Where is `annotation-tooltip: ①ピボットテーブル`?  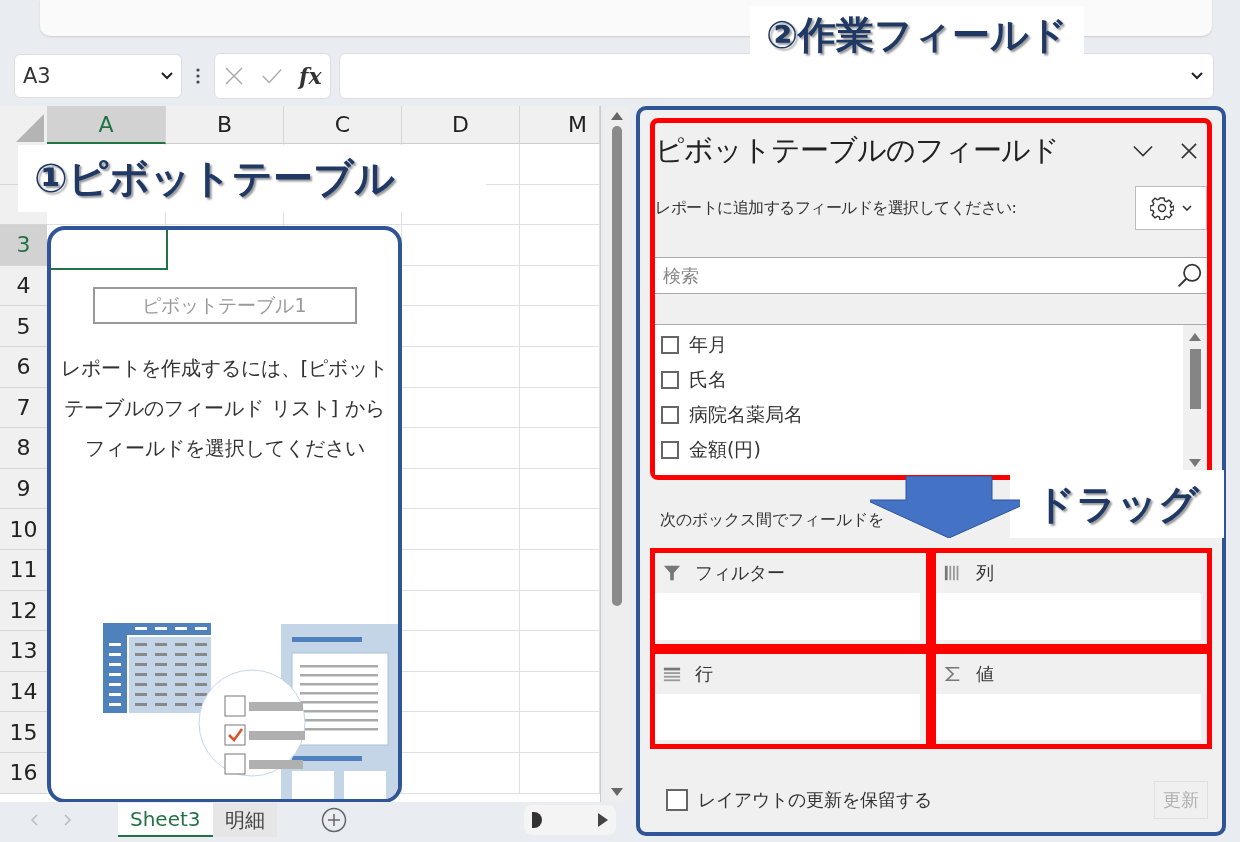 annotation-tooltip: ①ピボットテーブル is located at coordinates (252, 178).